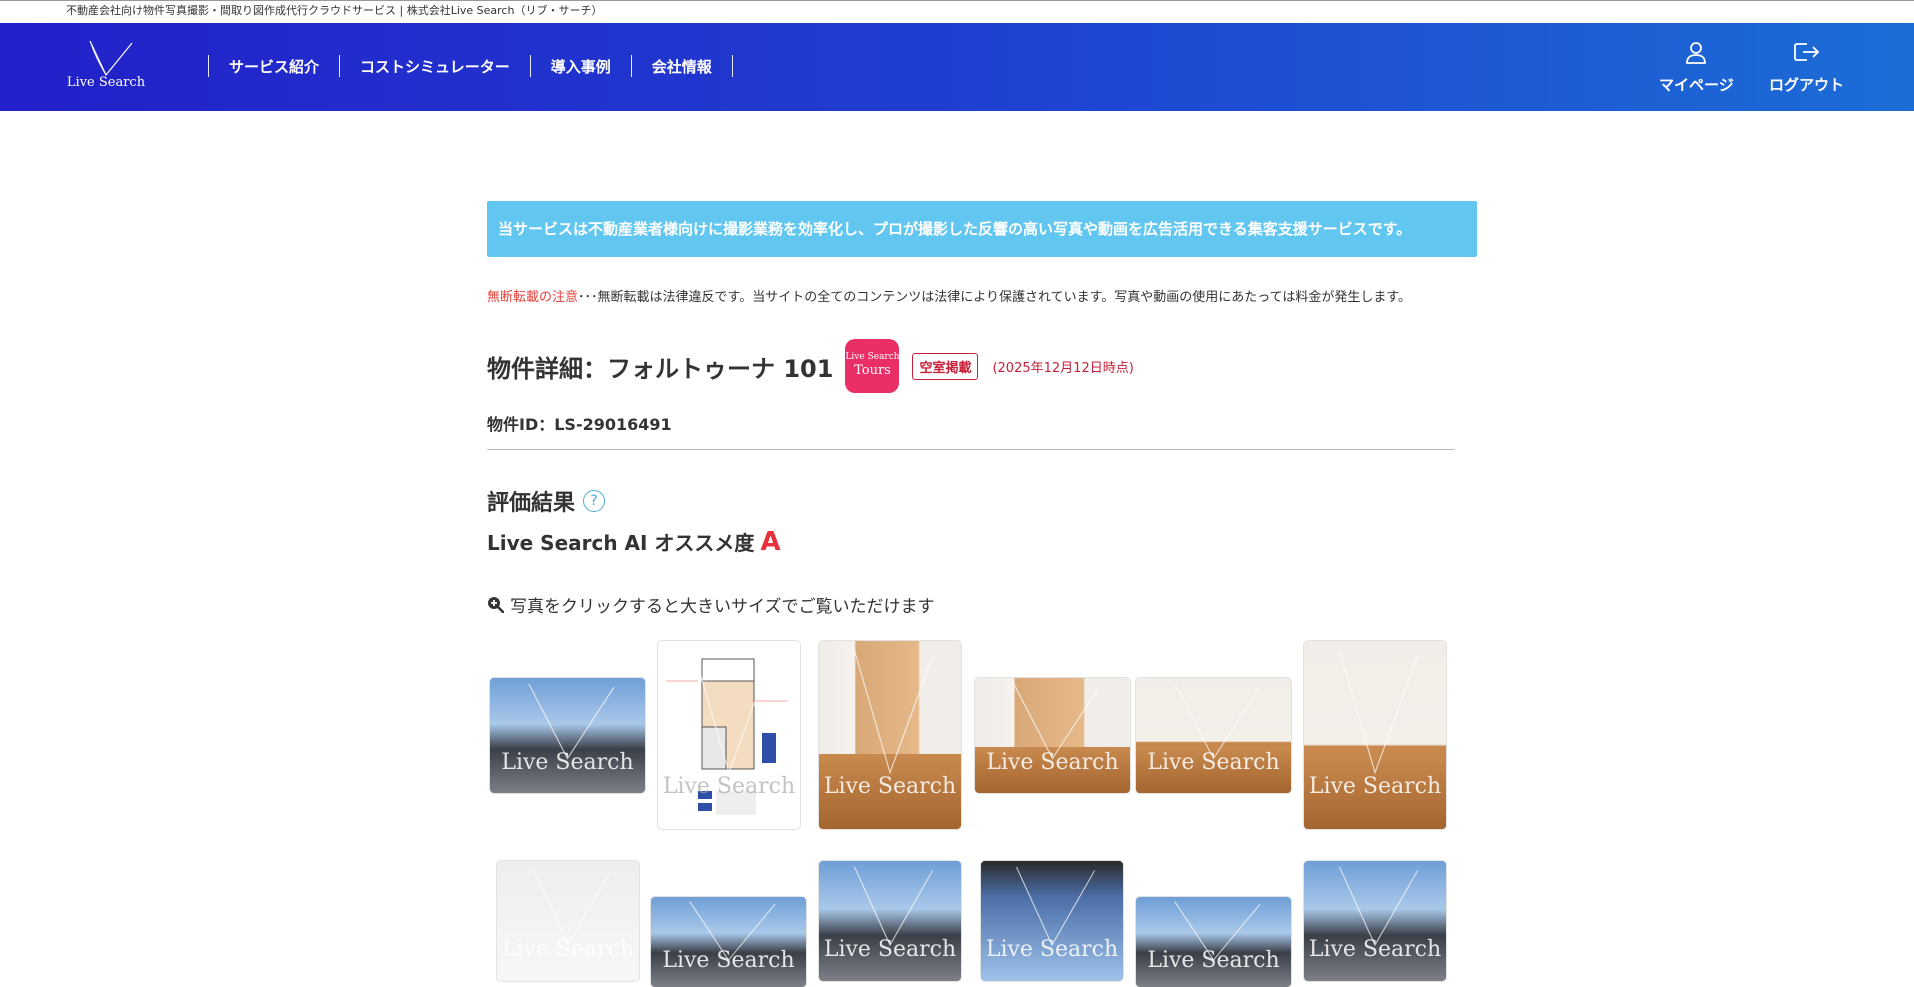 The image size is (1914, 987). I want to click on nav-case-studies: 導入事例, so click(581, 66).